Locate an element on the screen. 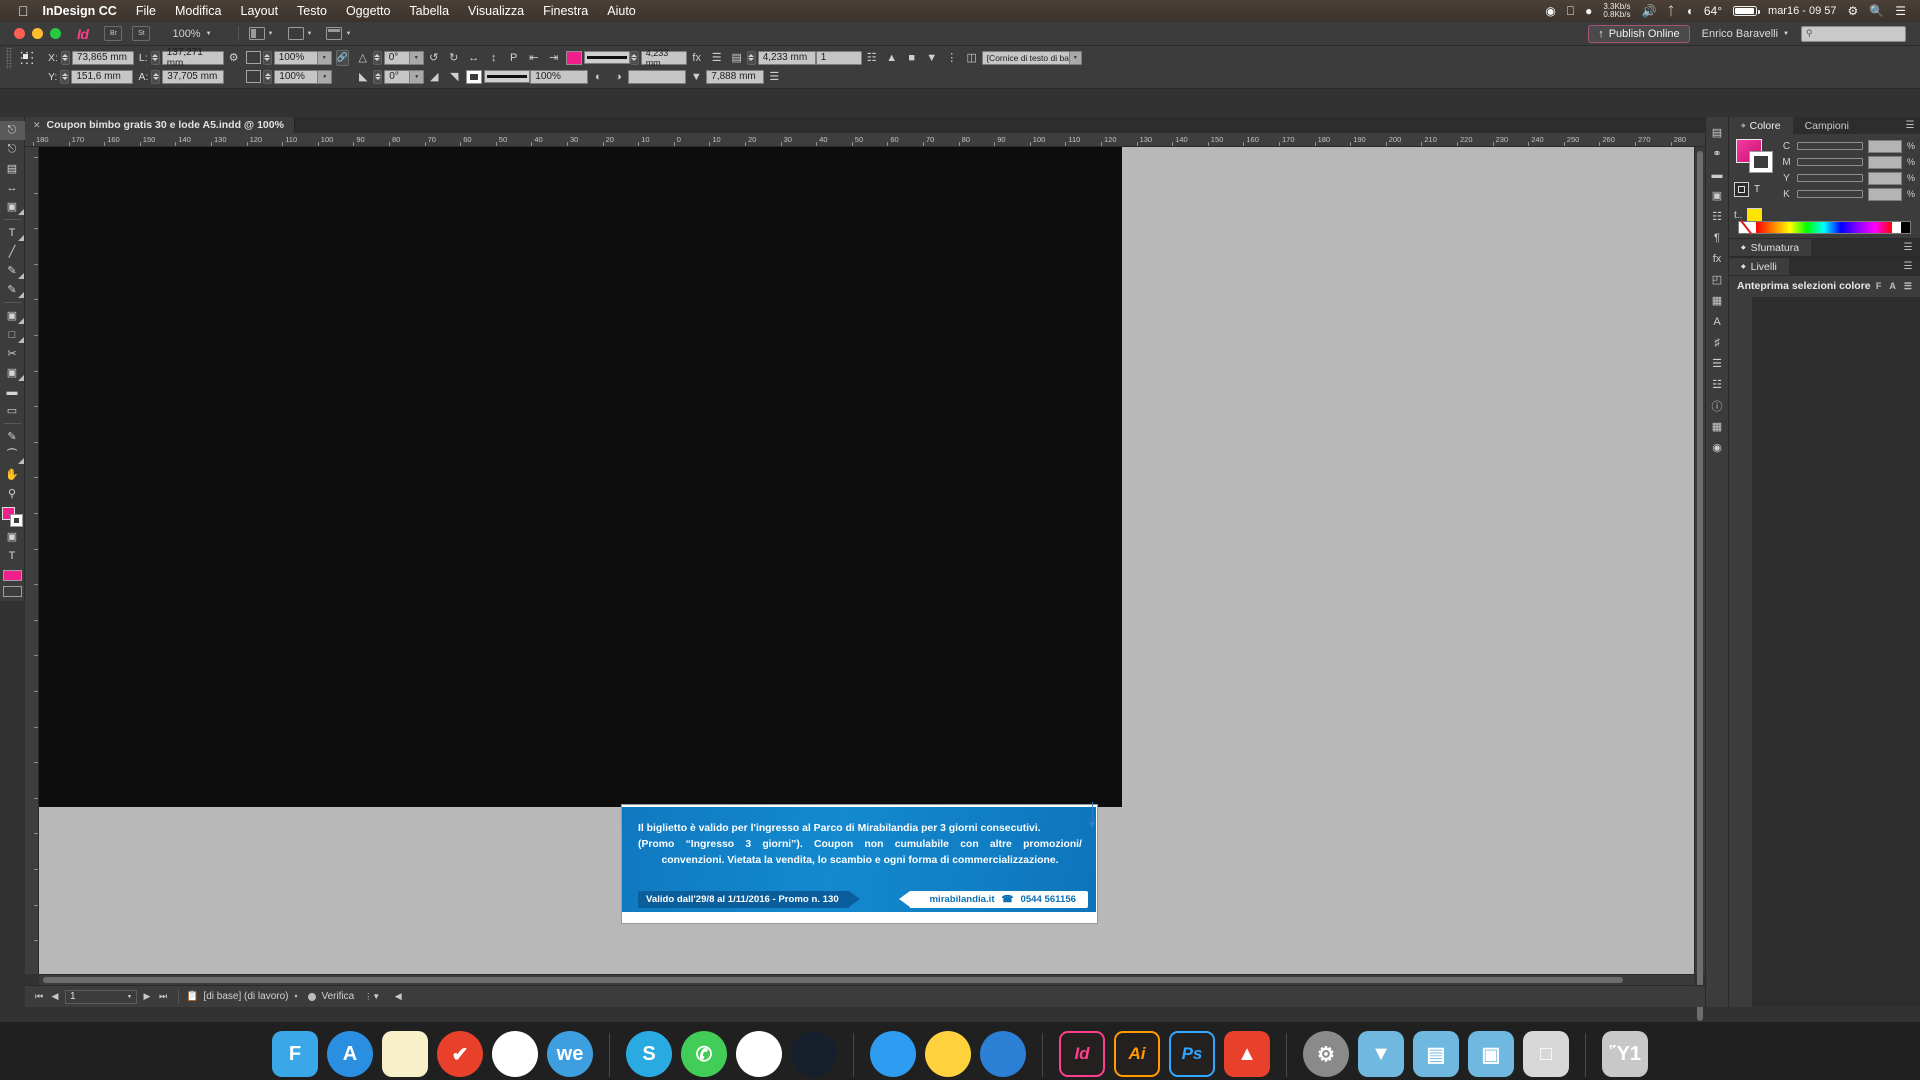  gap-tool: ↔ is located at coordinates (12, 187).